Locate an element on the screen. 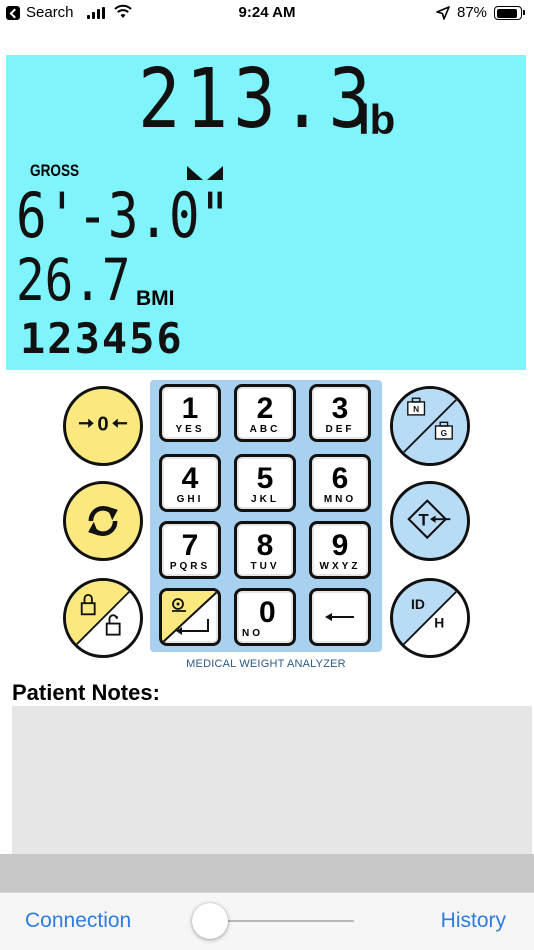 This screenshot has width=534, height=950. key-digit: 5 is located at coordinates (265, 478).